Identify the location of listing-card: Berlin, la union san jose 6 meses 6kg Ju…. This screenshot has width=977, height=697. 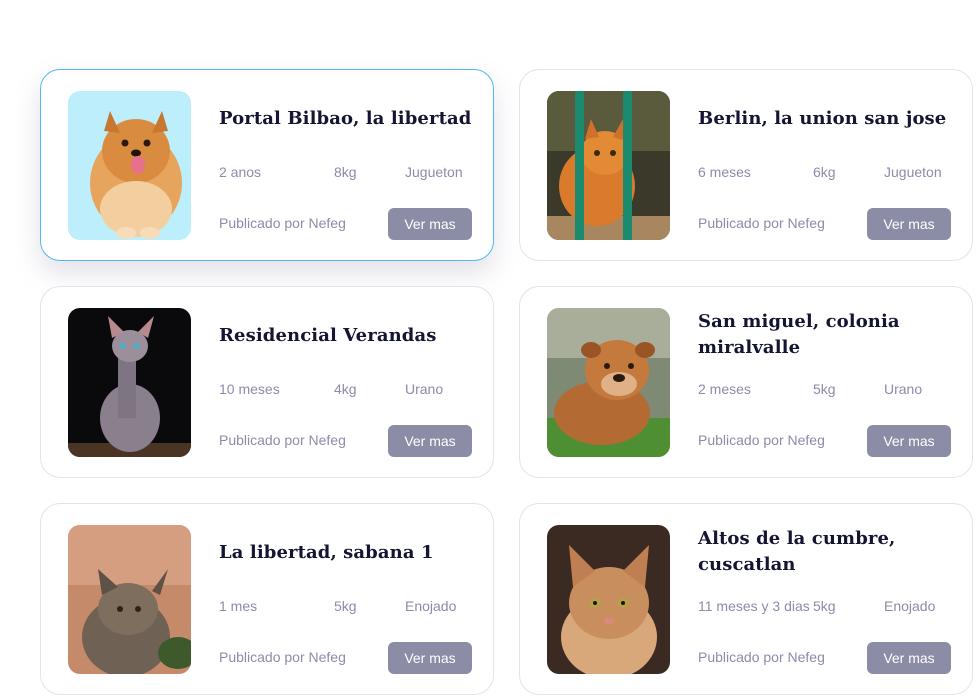
(746, 165).